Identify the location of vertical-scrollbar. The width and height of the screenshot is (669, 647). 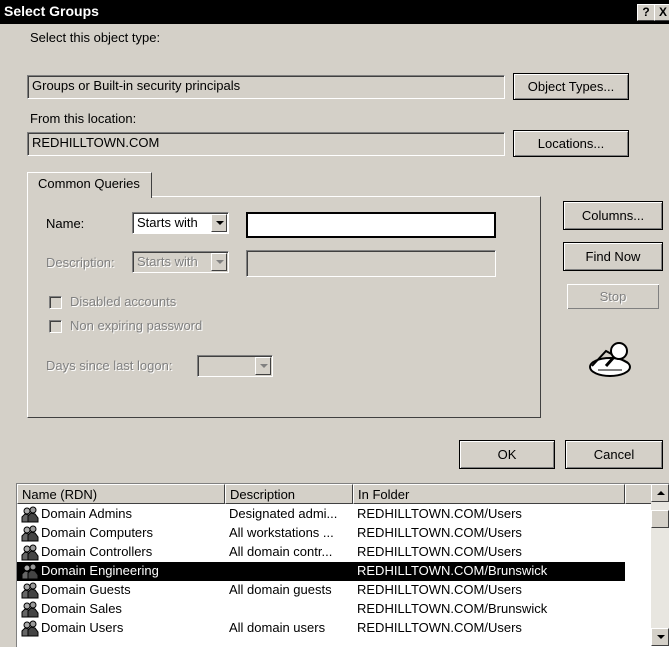
(660, 565).